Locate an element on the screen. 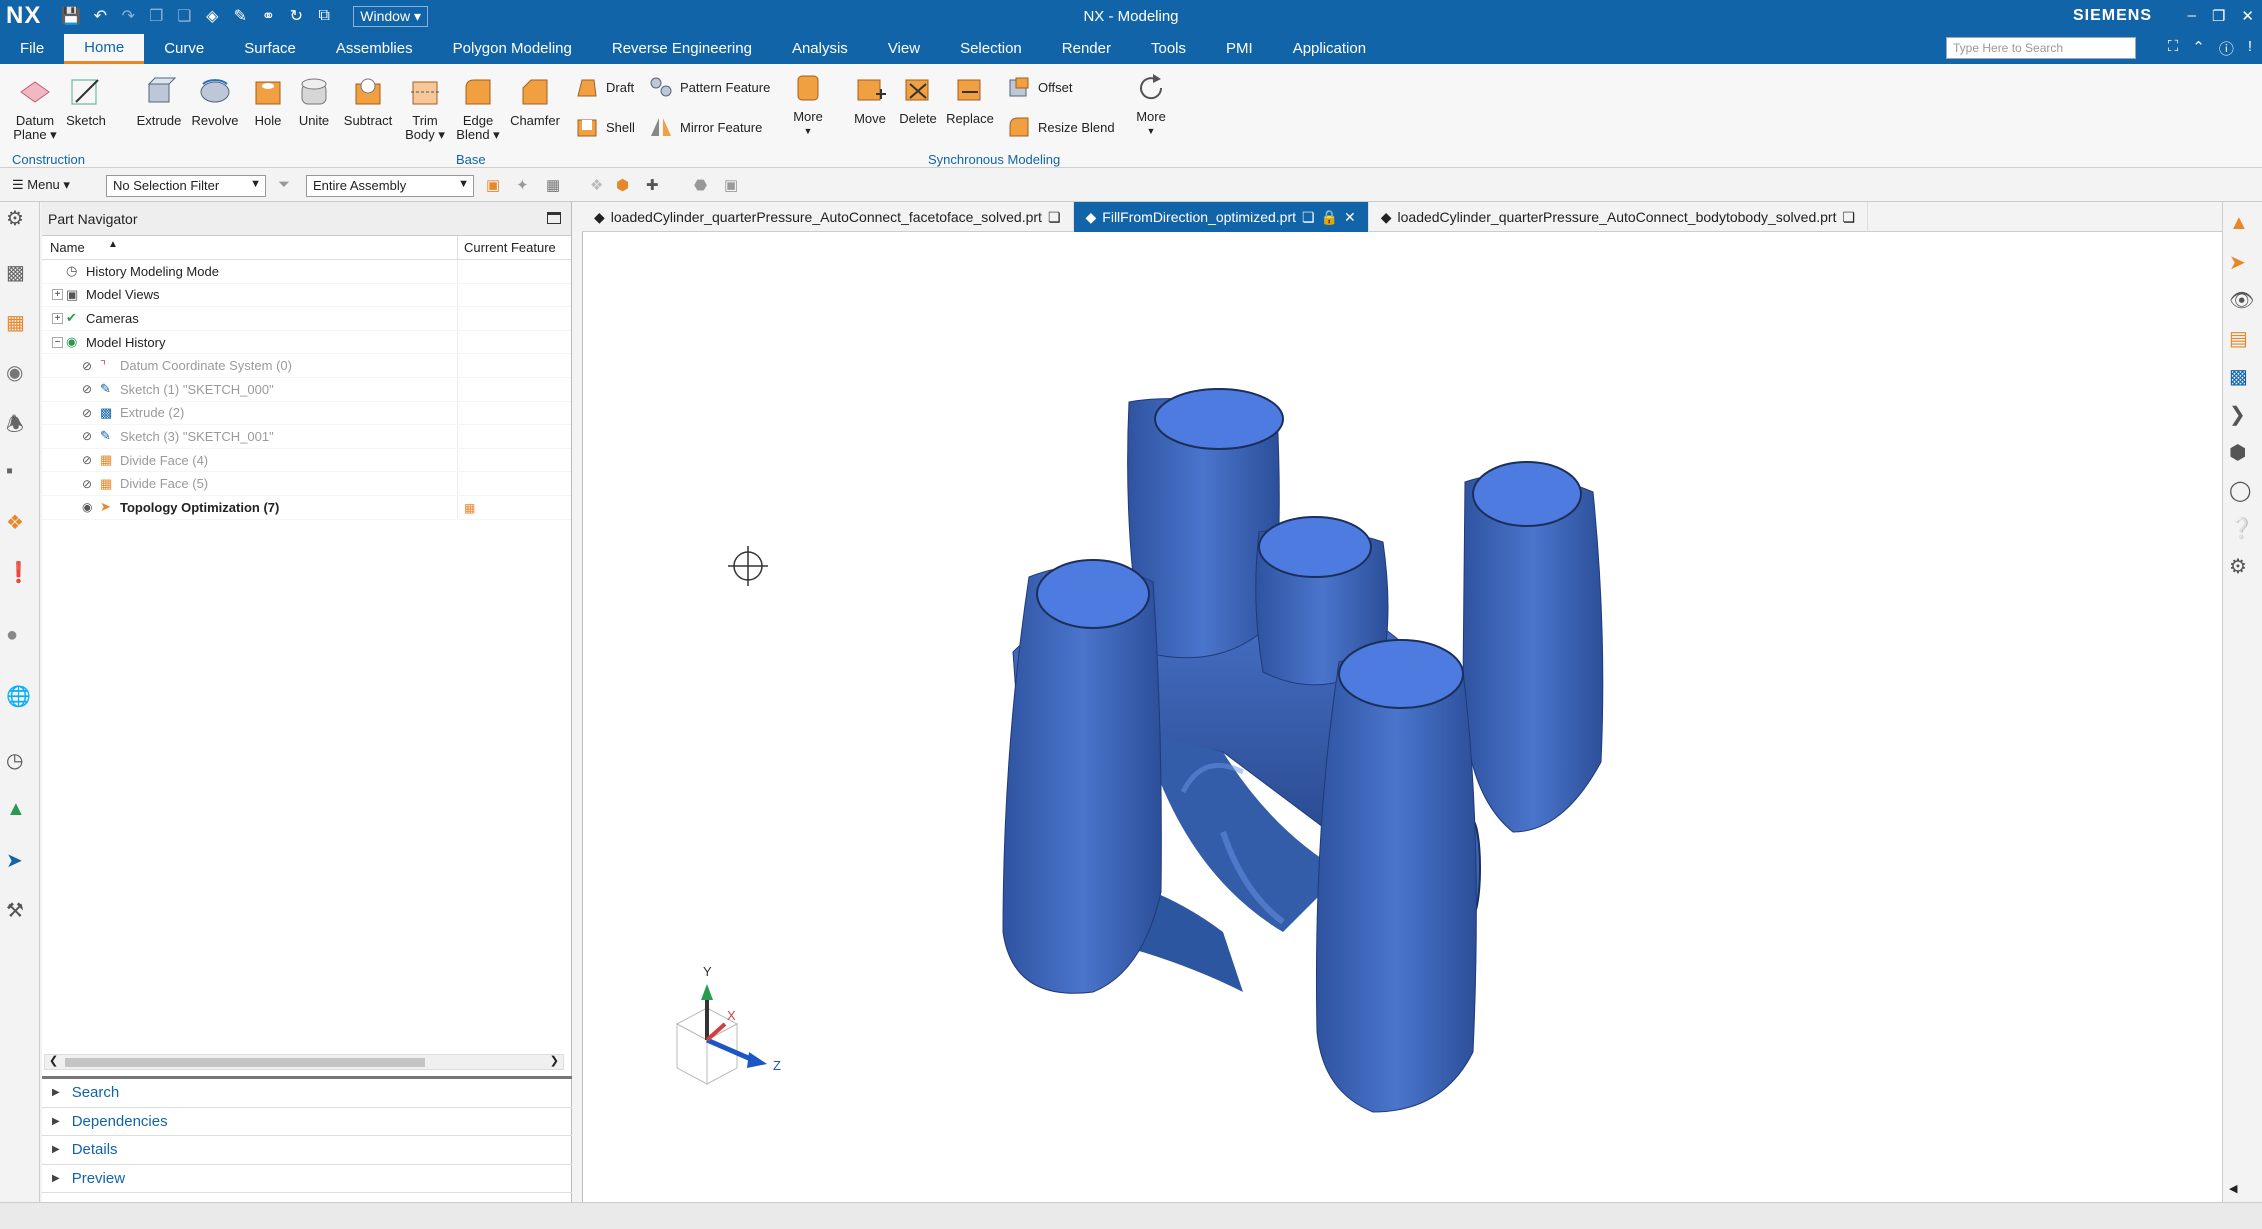  undo-icon: ↶ is located at coordinates (100, 16).